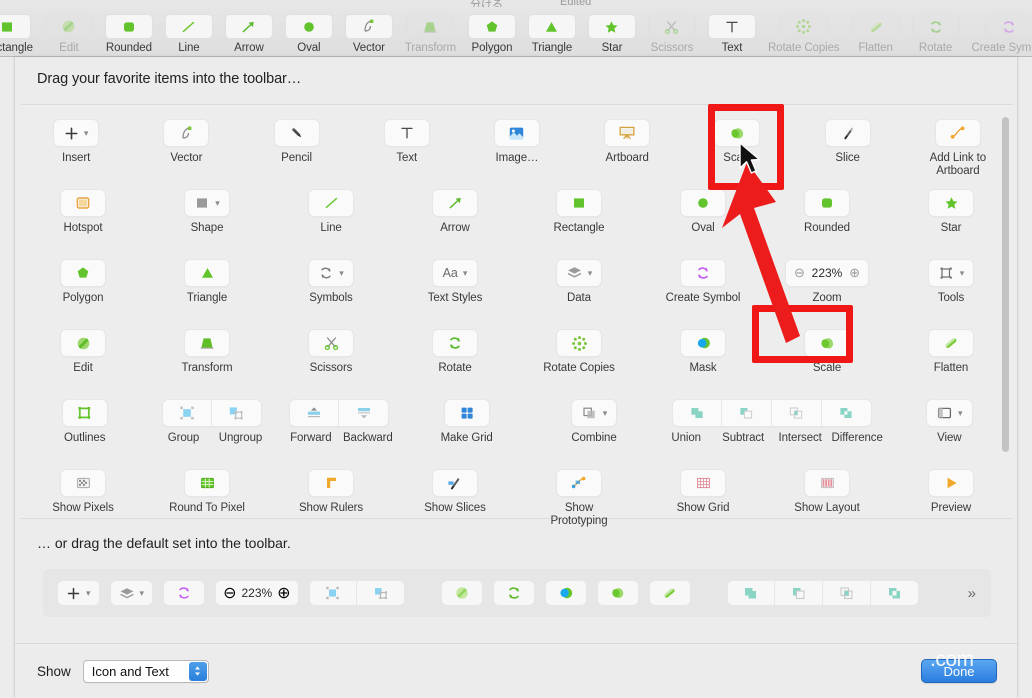 The height and width of the screenshot is (698, 1032). What do you see at coordinates (703, 203) in the screenshot?
I see `palette-item-oval` at bounding box center [703, 203].